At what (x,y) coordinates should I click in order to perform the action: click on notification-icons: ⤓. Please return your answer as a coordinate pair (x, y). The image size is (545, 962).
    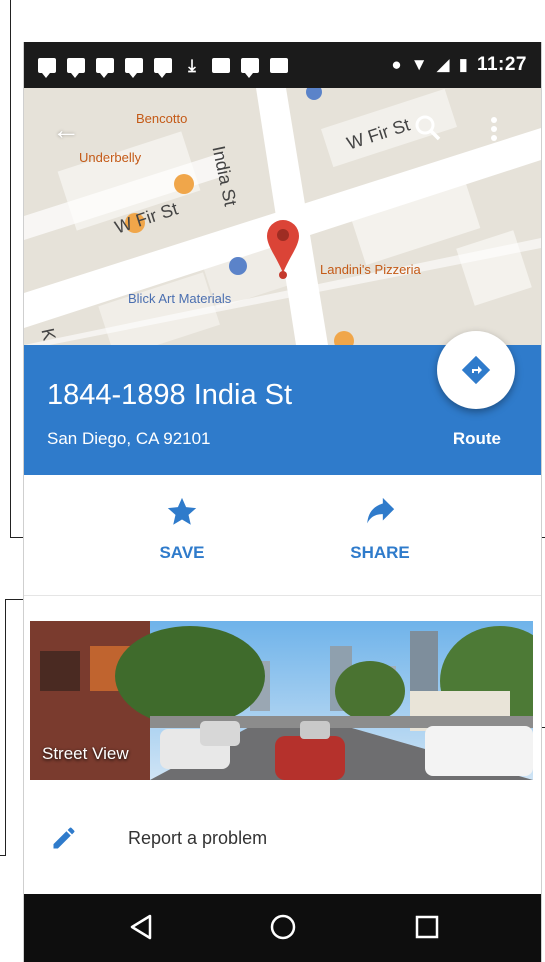
    Looking at the image, I should click on (156, 66).